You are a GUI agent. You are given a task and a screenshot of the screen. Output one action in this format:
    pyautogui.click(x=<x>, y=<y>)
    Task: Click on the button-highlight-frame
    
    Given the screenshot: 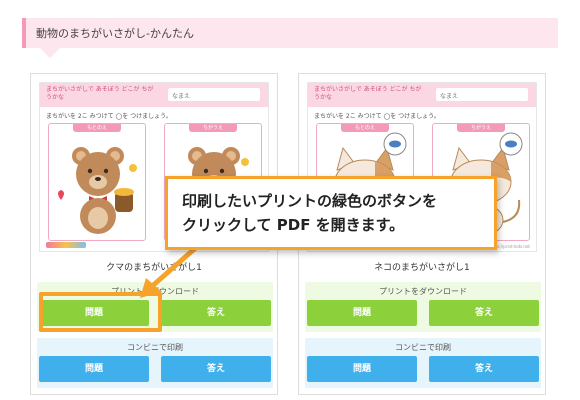 What is the action you would take?
    pyautogui.click(x=100, y=312)
    